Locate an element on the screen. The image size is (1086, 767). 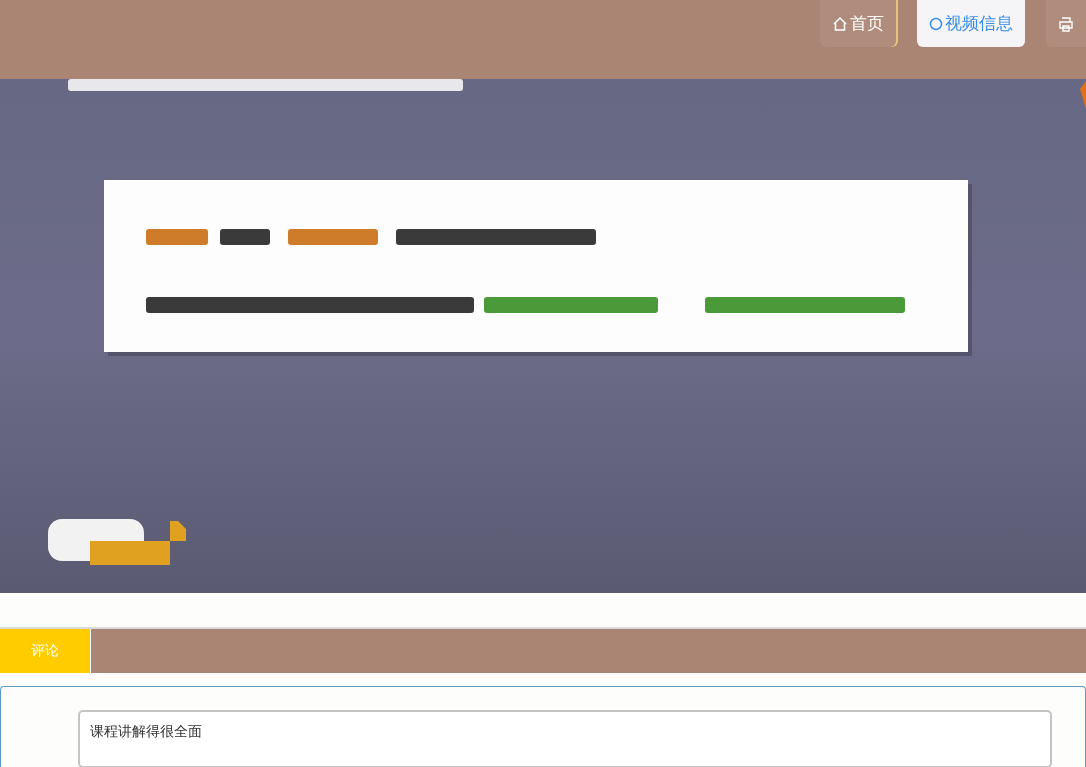
nav-tab: 首页 is located at coordinates (858, 23).